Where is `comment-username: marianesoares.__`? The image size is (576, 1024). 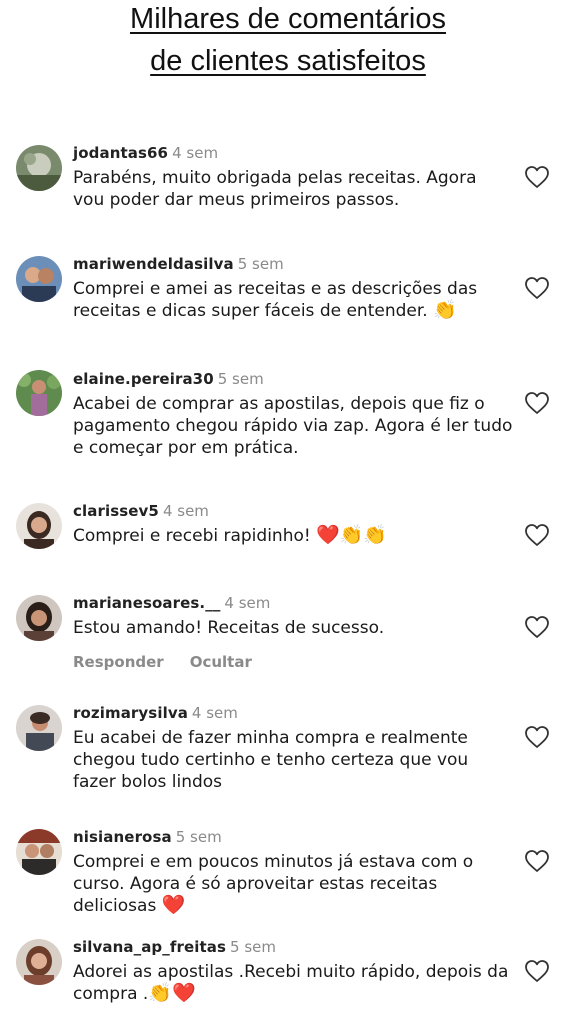 comment-username: marianesoares.__ is located at coordinates (146, 603).